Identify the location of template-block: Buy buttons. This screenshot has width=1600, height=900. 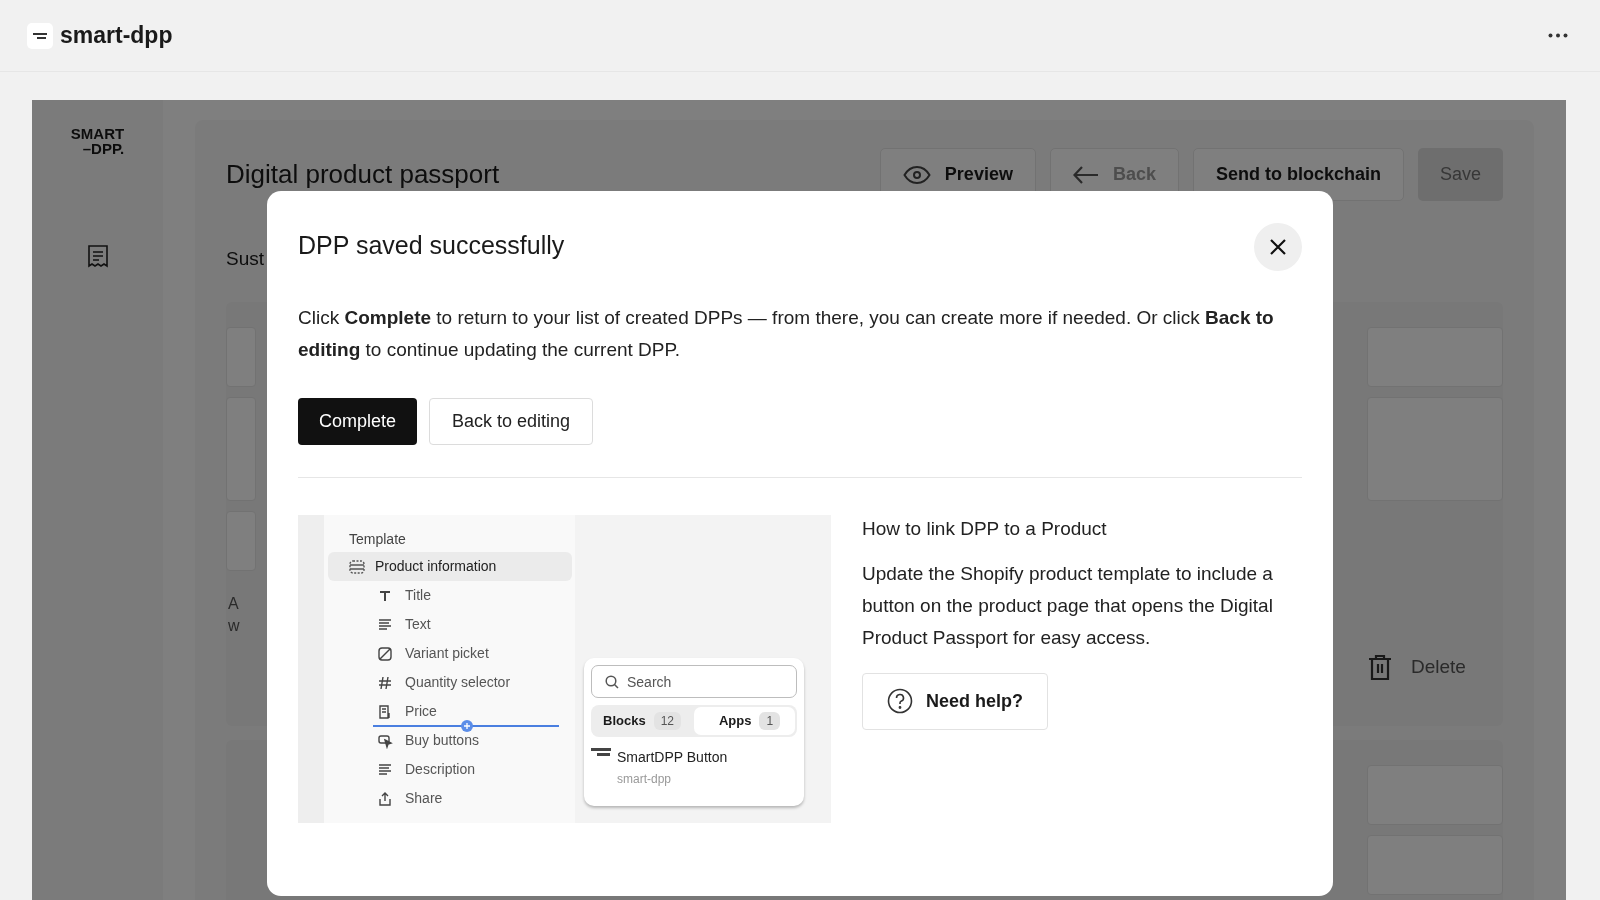
(450, 740).